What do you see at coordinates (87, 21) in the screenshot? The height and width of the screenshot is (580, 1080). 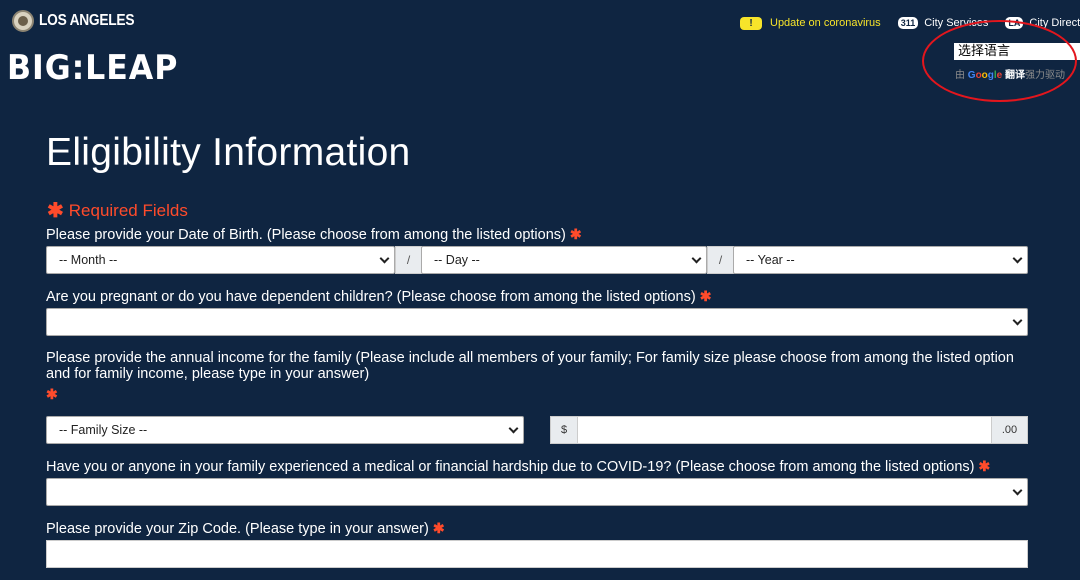 I see `city-name-link: LOS ANGELES` at bounding box center [87, 21].